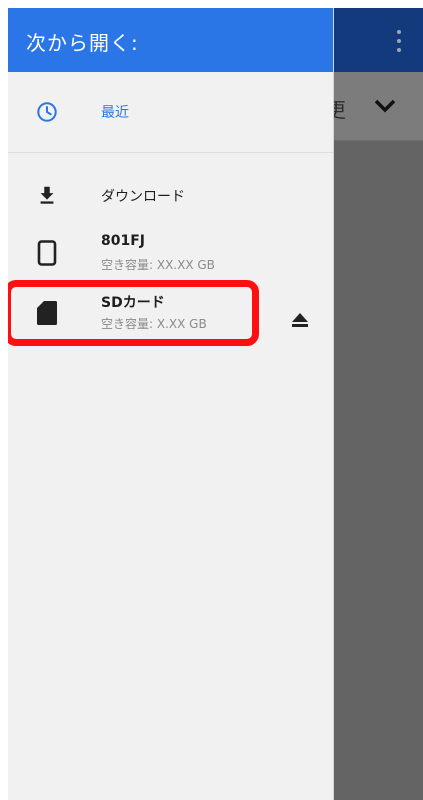  Describe the element at coordinates (47, 195) in the screenshot. I see `download-icon` at that location.